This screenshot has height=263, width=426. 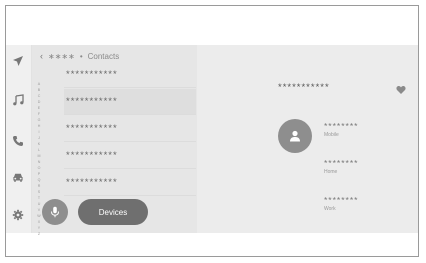 What do you see at coordinates (113, 212) in the screenshot?
I see `devices-button: Devices` at bounding box center [113, 212].